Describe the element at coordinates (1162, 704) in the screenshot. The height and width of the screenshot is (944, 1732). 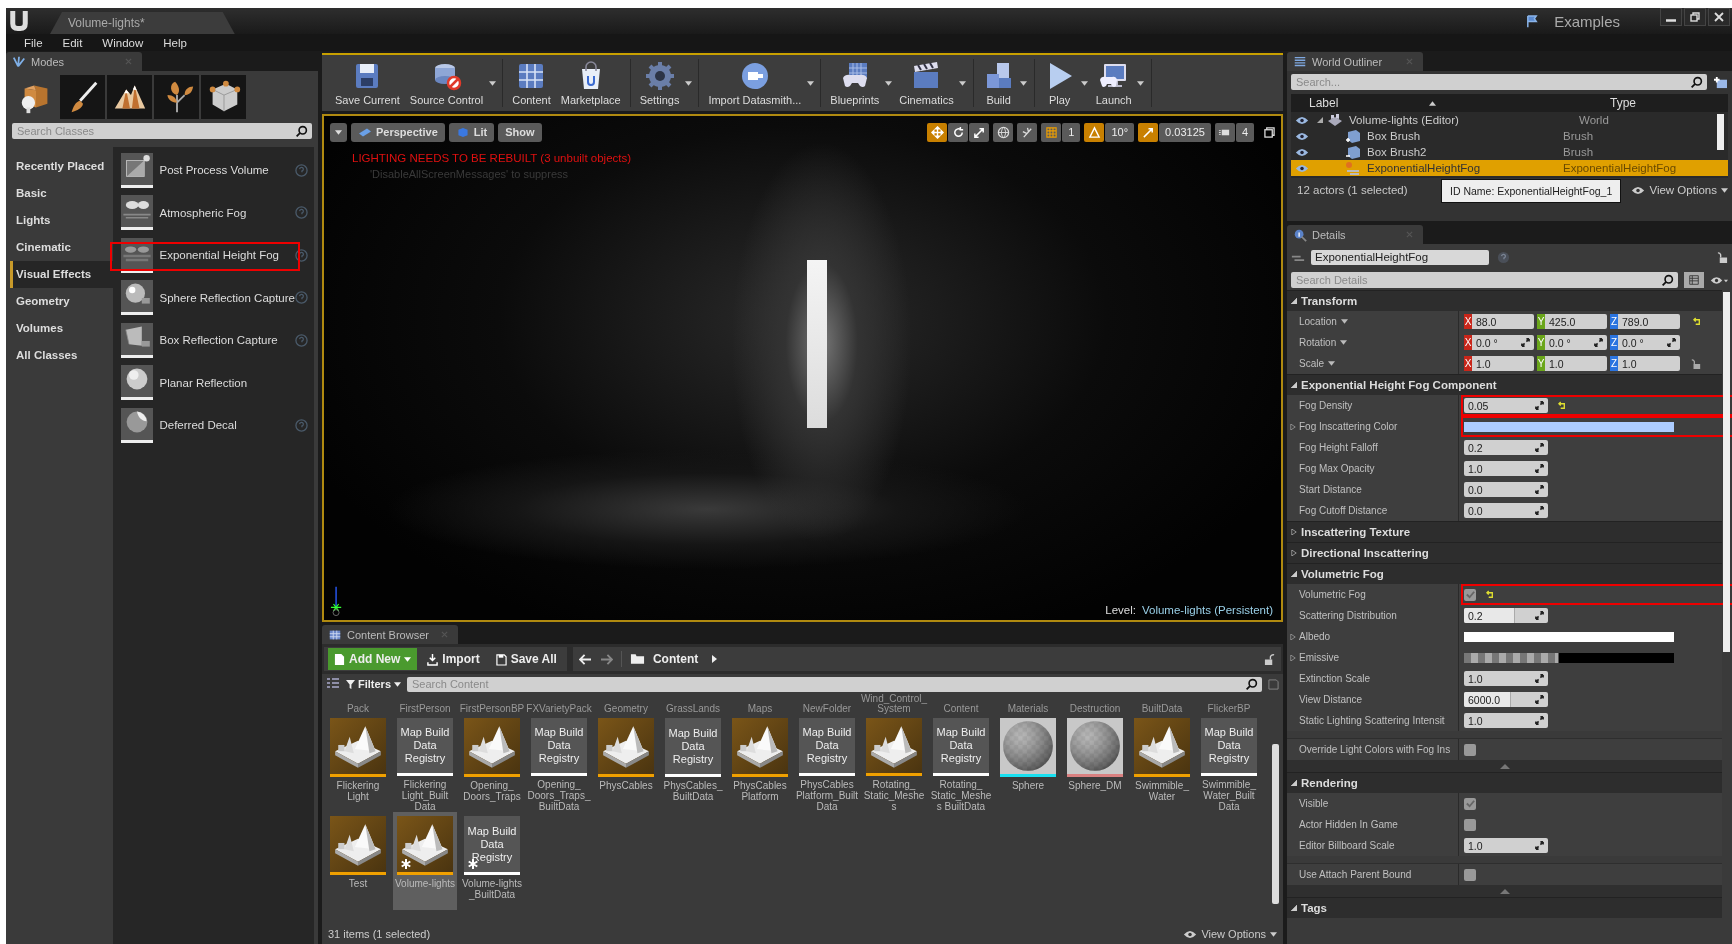
I see `folder-label: BuiltData` at that location.